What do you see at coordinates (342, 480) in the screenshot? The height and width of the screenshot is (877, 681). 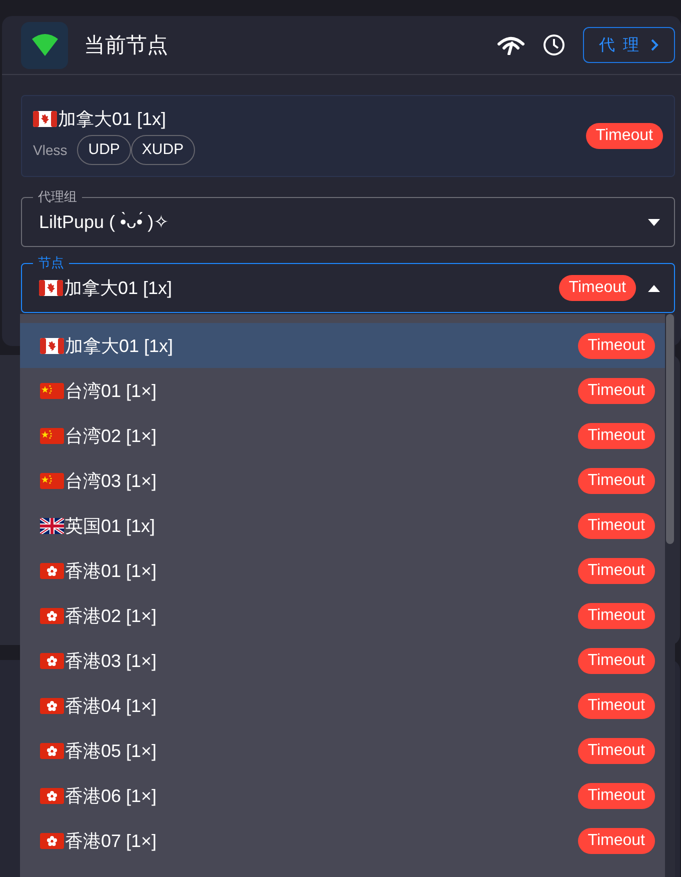 I see `node-option: 台湾03 [1×] Timeout` at bounding box center [342, 480].